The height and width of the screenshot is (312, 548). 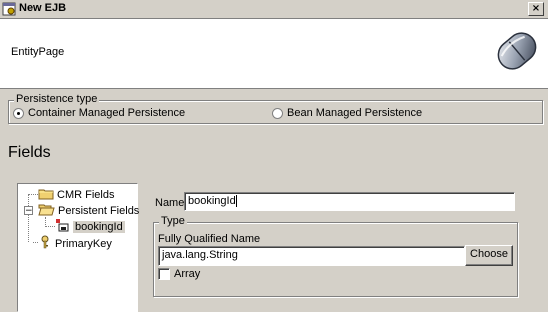 I want to click on bean-managed-radio: Bean Managed Persistence, so click(x=347, y=113).